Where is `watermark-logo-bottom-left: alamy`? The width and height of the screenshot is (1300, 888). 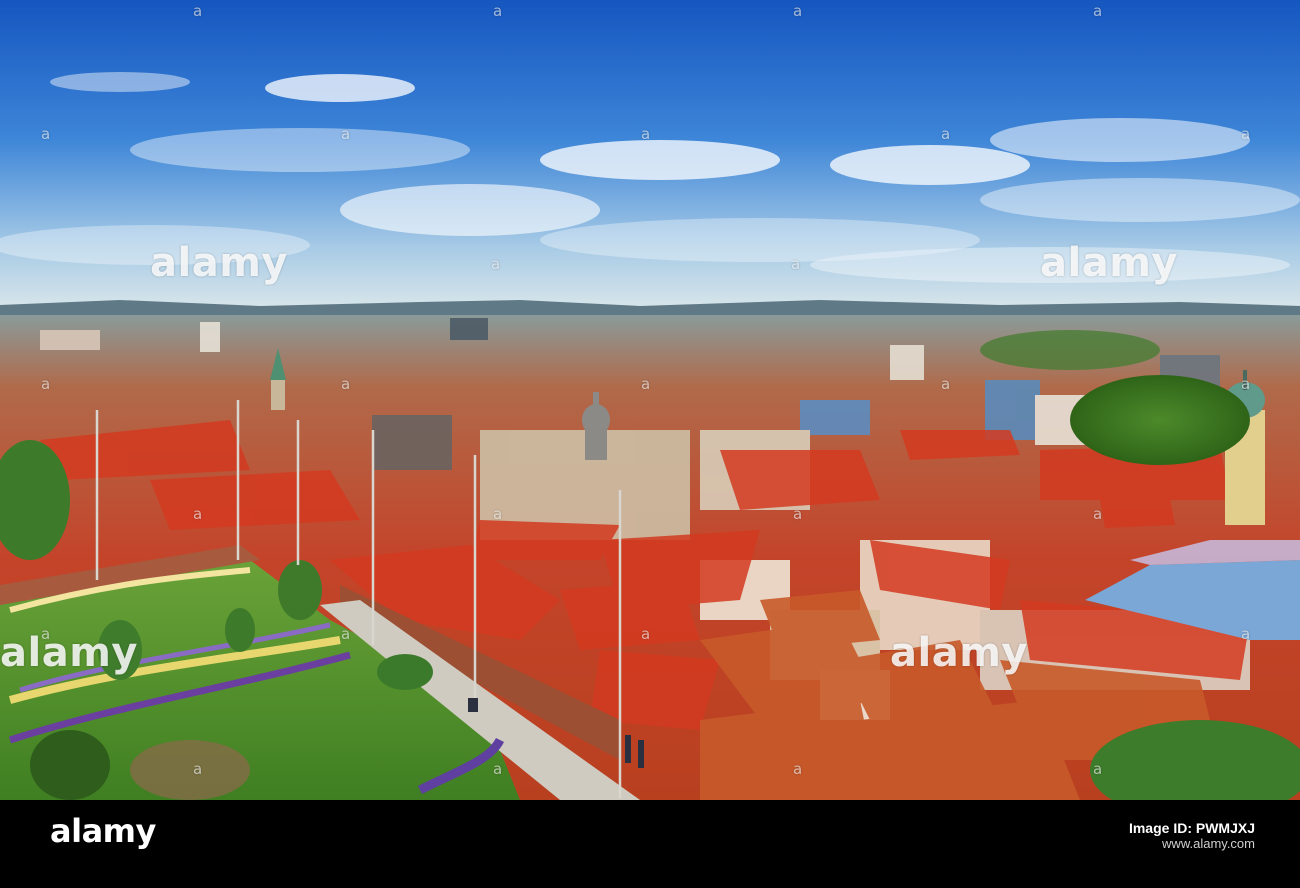
watermark-logo-bottom-left: alamy is located at coordinates (69, 653).